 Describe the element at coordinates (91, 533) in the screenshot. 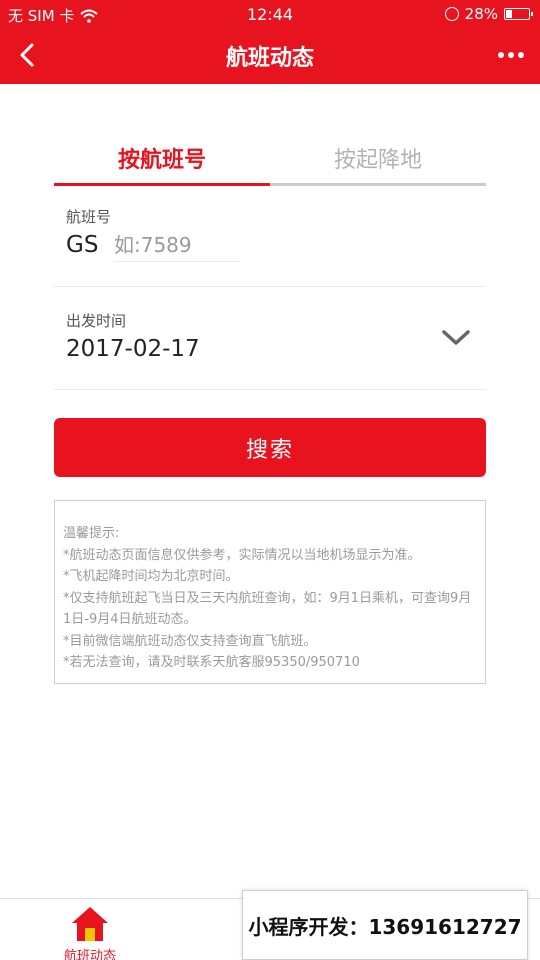

I see `tips-title: 温馨提示:` at that location.